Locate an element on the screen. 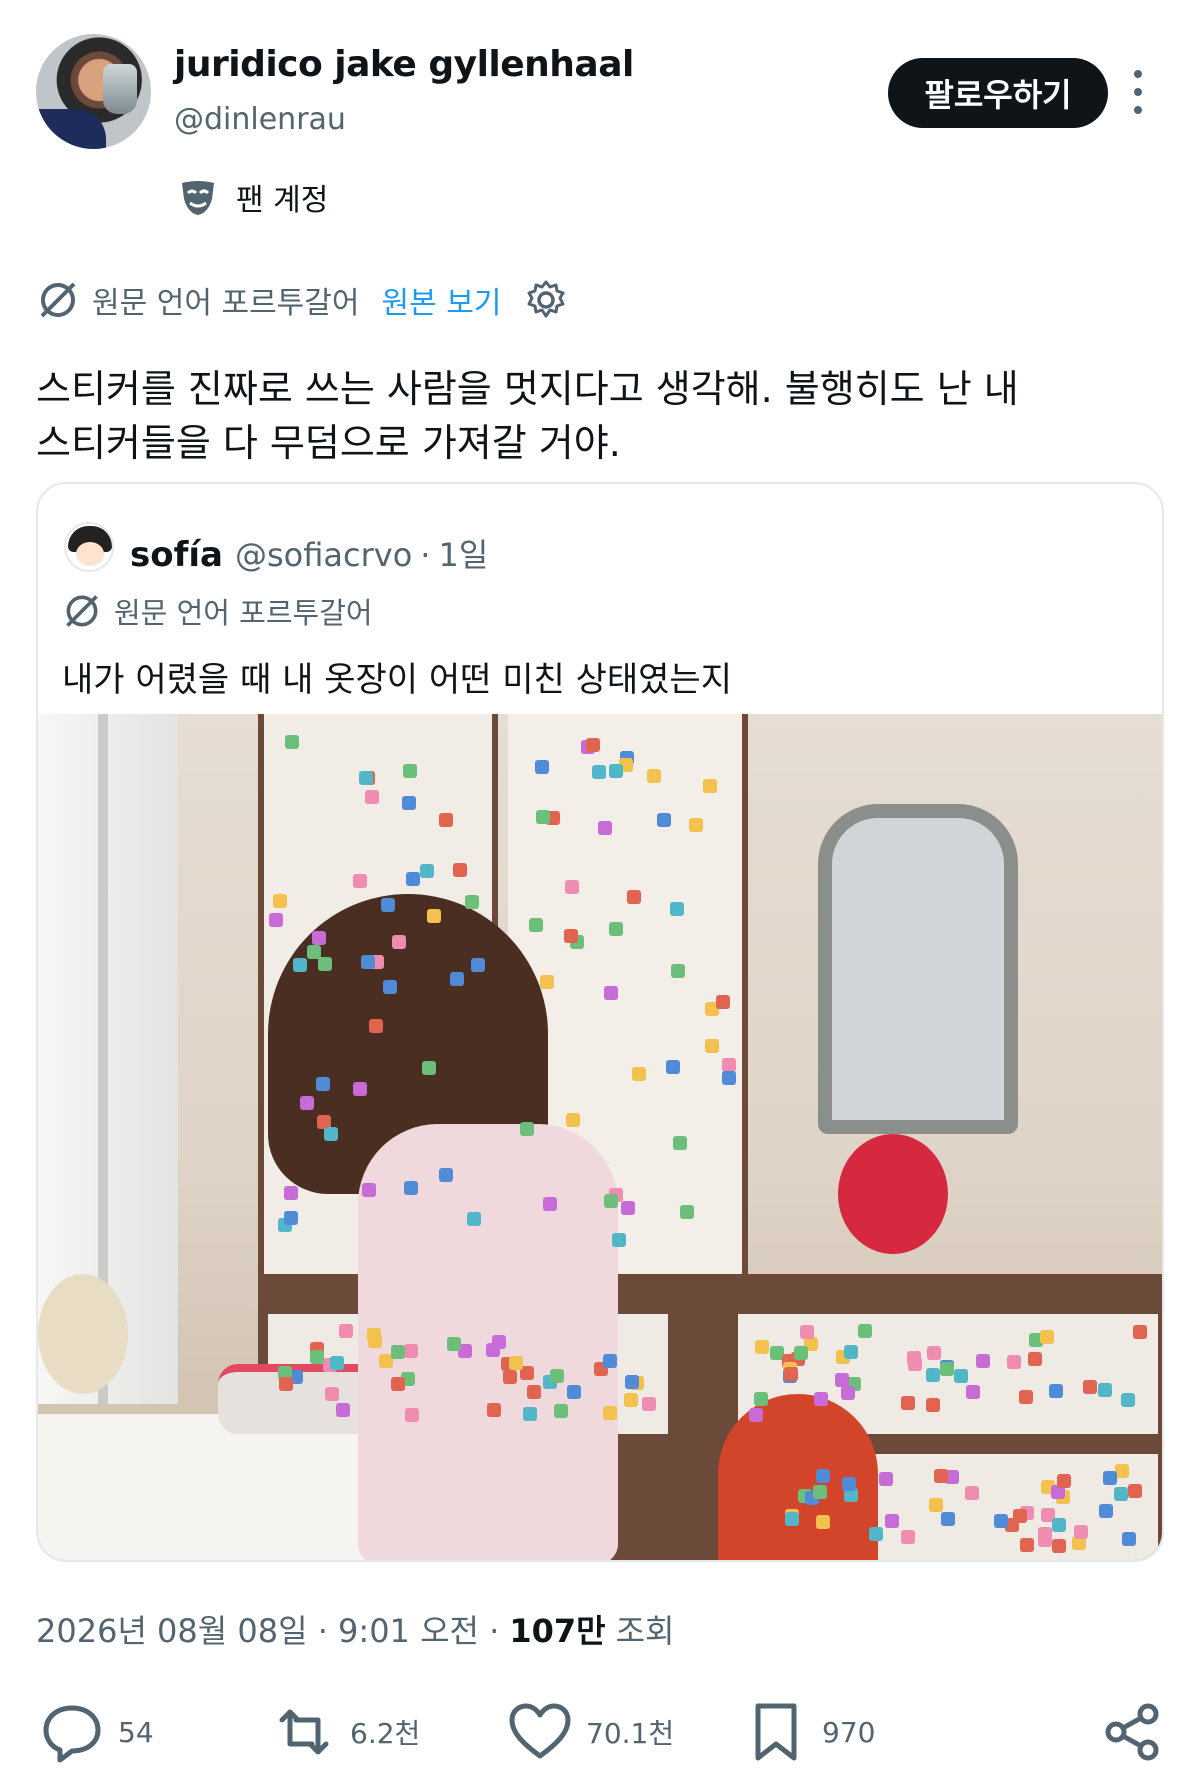 The height and width of the screenshot is (1778, 1200). mask-icon is located at coordinates (198, 198).